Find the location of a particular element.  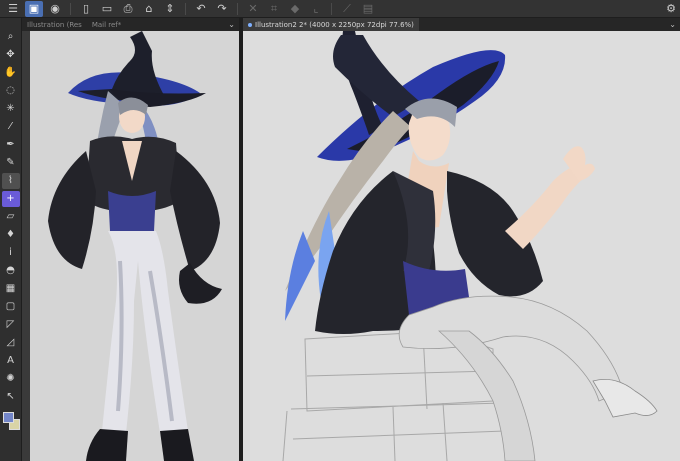

brush-icon: ⌇ is located at coordinates (10, 181).